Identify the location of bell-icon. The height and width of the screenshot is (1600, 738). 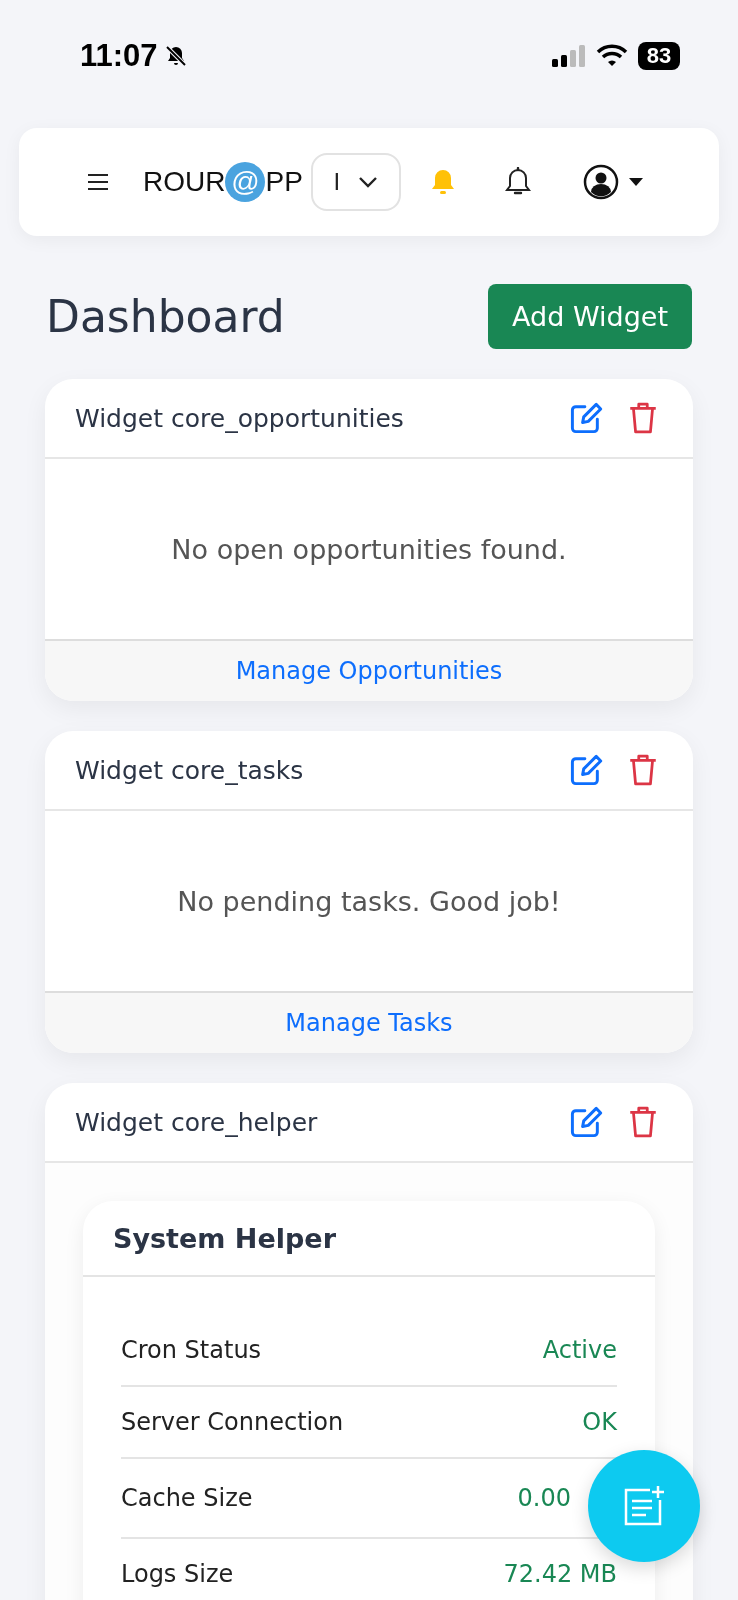
(517, 182).